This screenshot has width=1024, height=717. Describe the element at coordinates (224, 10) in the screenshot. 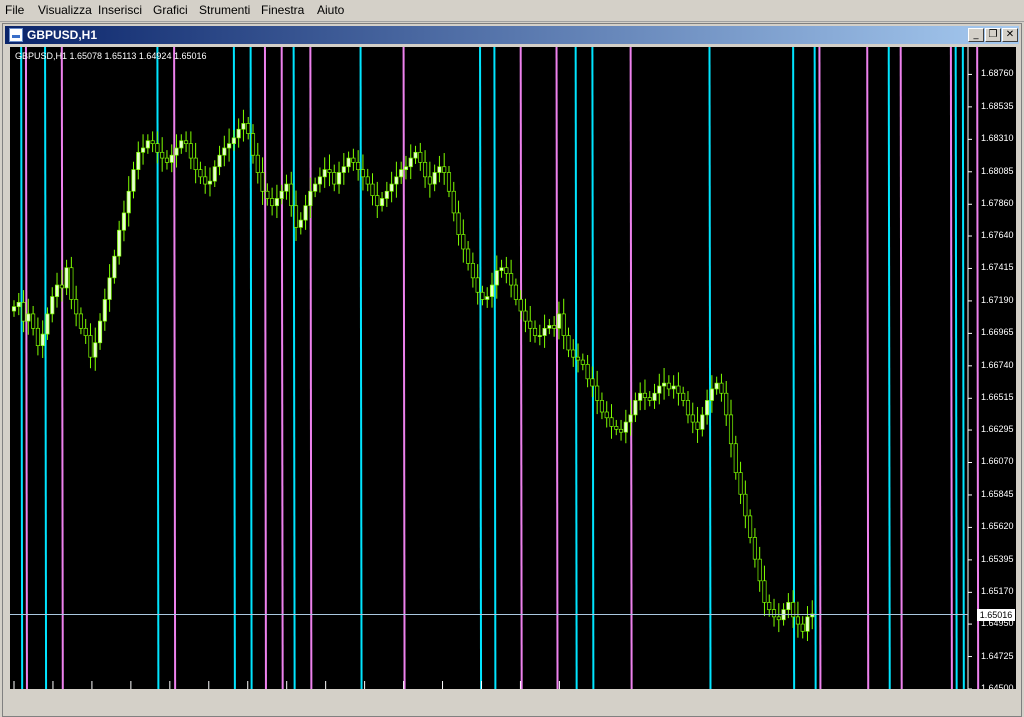

I see `menu-strumenti: Strumenti` at that location.